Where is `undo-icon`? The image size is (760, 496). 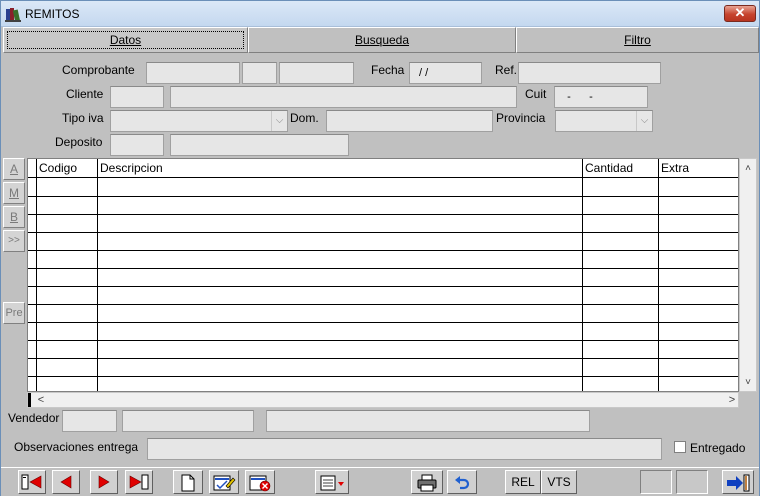
undo-icon is located at coordinates (462, 483).